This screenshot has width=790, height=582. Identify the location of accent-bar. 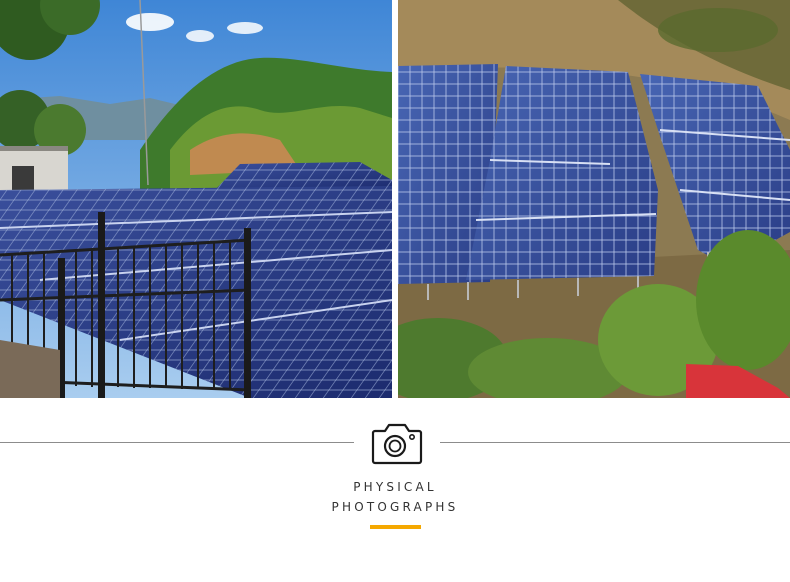
(395, 527).